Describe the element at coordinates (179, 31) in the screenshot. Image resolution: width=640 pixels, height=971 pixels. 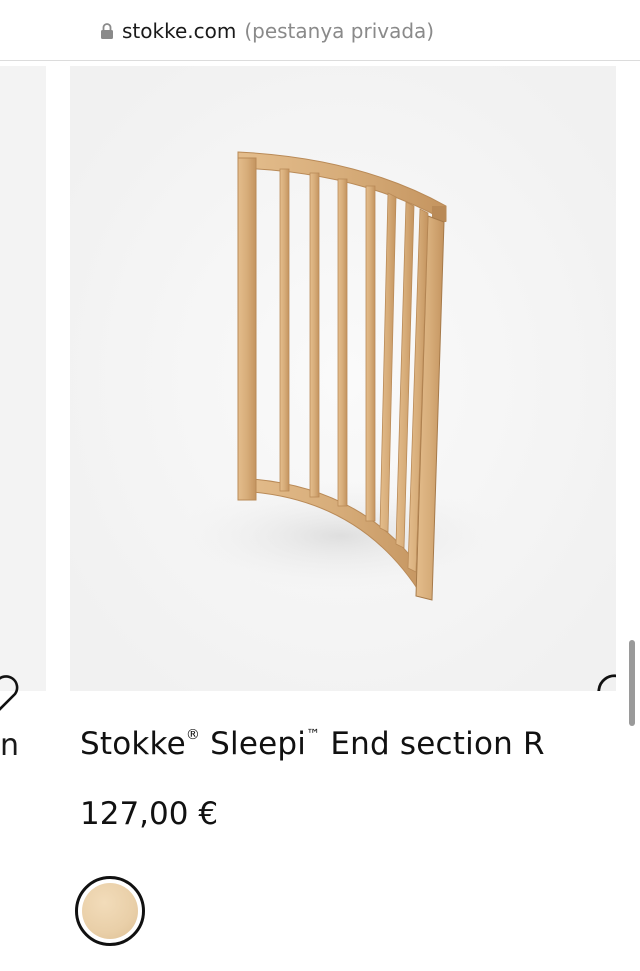
I see `url-domain: stokke.com` at that location.